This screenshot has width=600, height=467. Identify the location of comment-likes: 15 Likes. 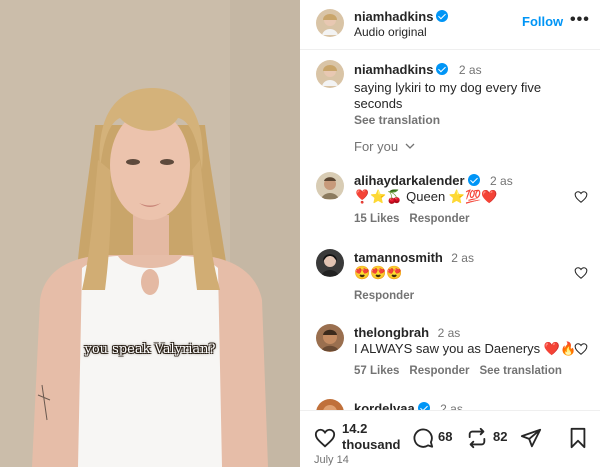
(376, 219).